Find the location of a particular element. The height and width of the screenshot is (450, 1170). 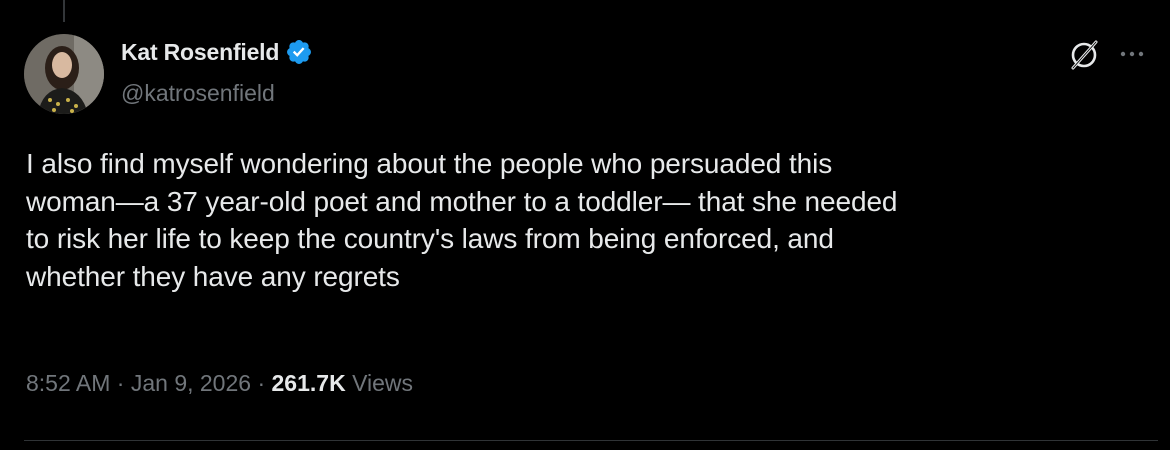

tweet-time: 8:52 AM is located at coordinates (68, 383).